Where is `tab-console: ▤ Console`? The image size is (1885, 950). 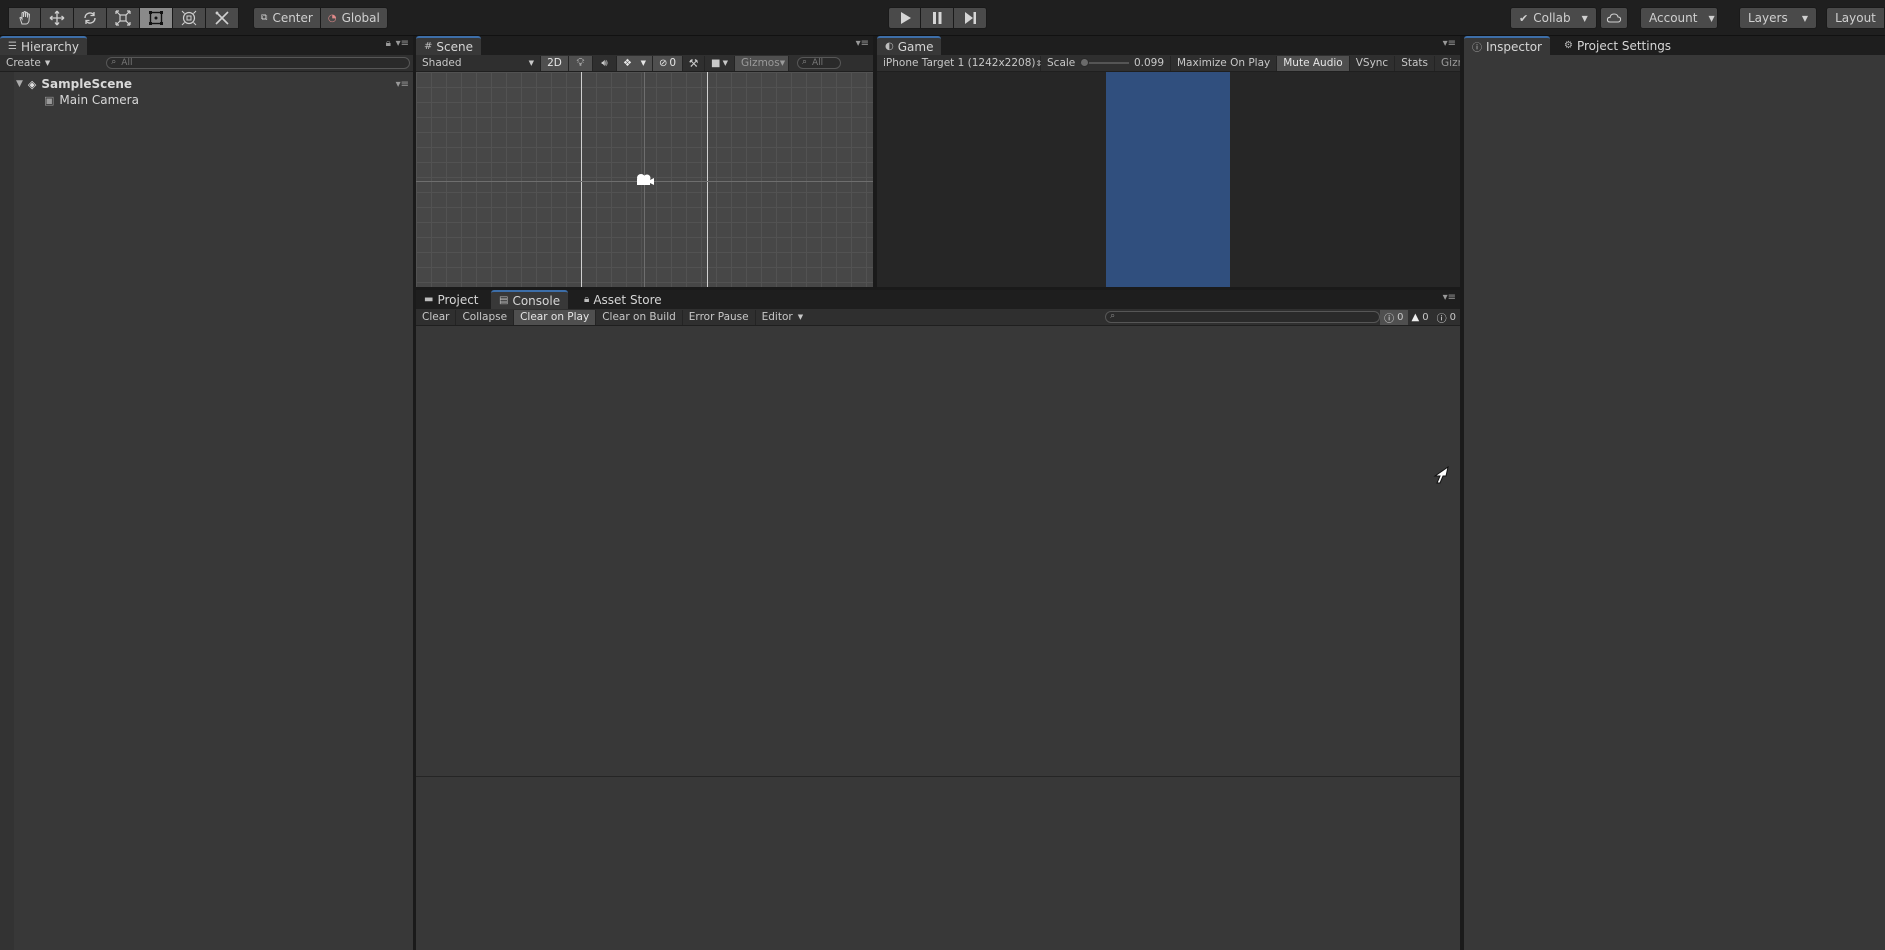 tab-console: ▤ Console is located at coordinates (530, 299).